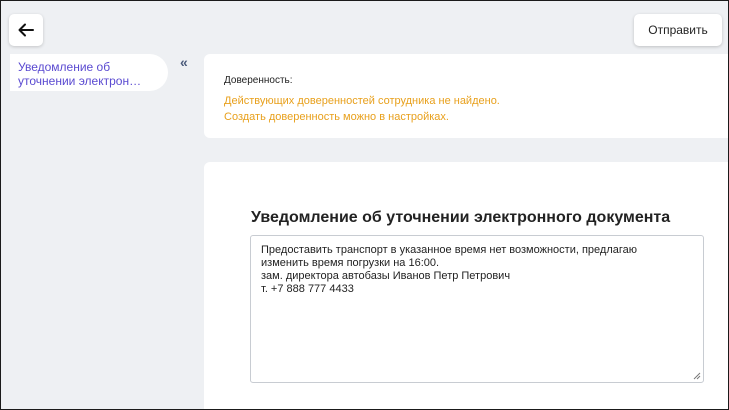  What do you see at coordinates (697, 376) in the screenshot?
I see `resize-grip-icon` at bounding box center [697, 376].